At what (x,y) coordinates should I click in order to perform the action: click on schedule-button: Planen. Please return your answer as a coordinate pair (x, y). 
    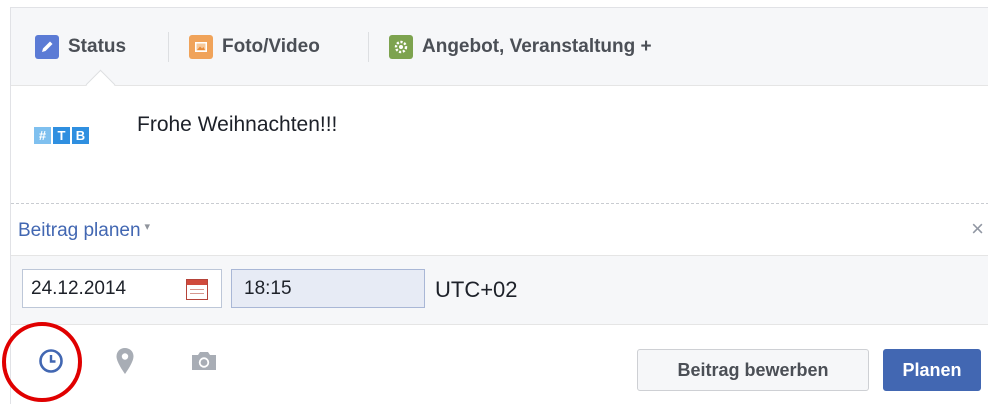
    Looking at the image, I should click on (932, 370).